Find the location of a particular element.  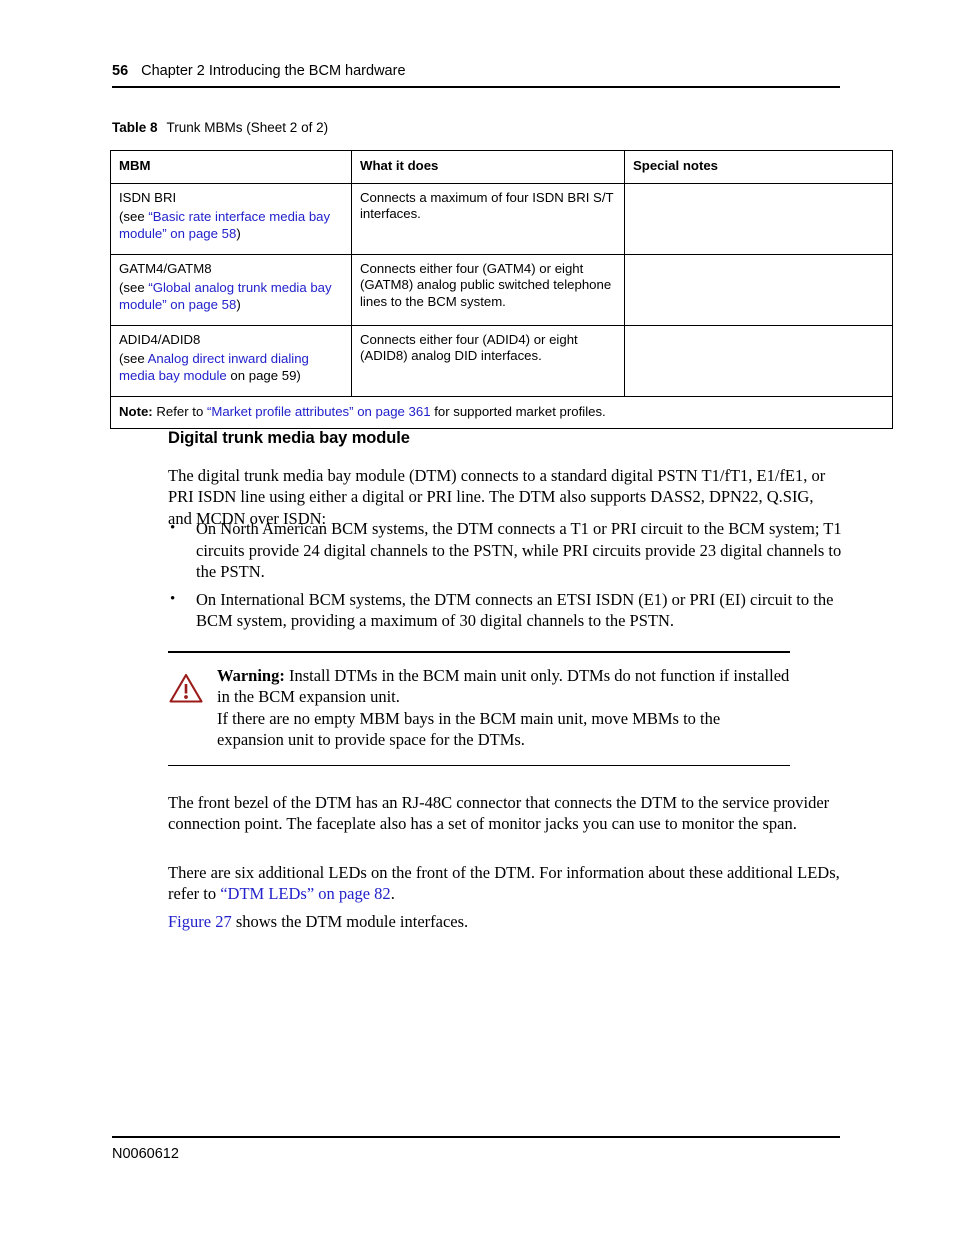

document-number: N0060612 is located at coordinates (145, 1154).